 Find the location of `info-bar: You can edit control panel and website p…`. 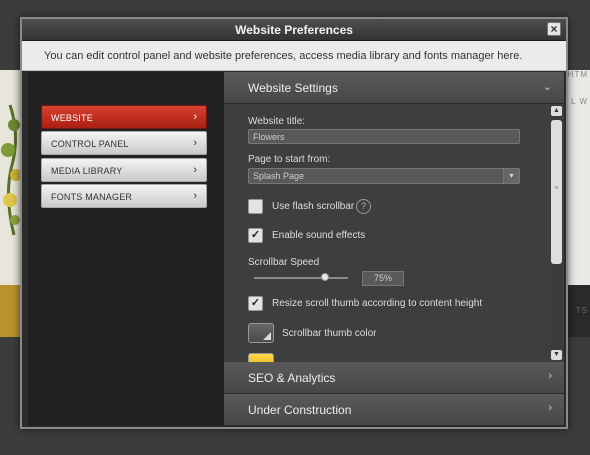

info-bar: You can edit control panel and website p… is located at coordinates (294, 56).